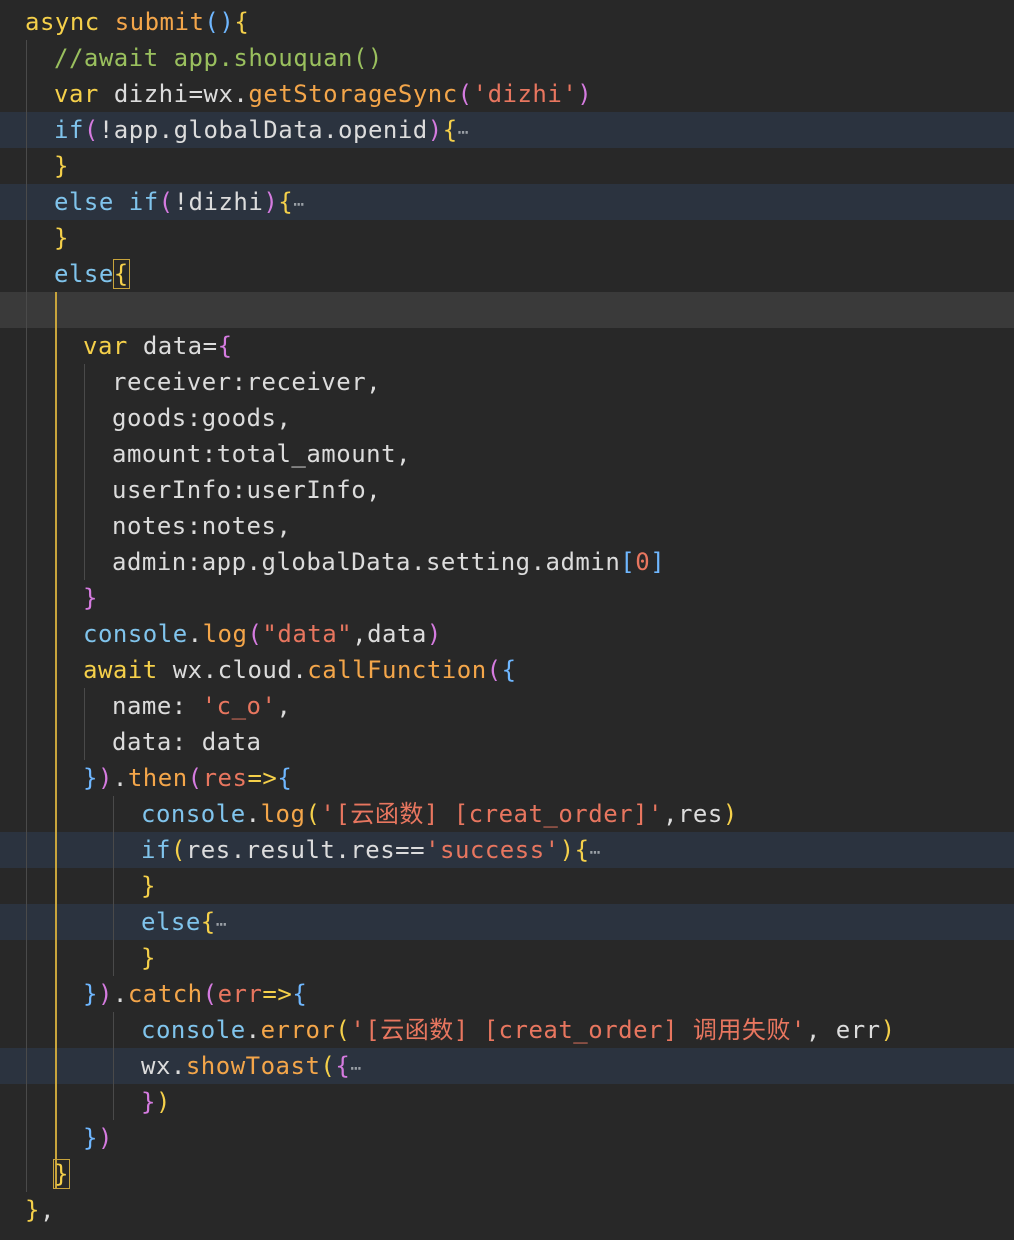  I want to click on code-line-20: name: 'c_o',, so click(202, 706).